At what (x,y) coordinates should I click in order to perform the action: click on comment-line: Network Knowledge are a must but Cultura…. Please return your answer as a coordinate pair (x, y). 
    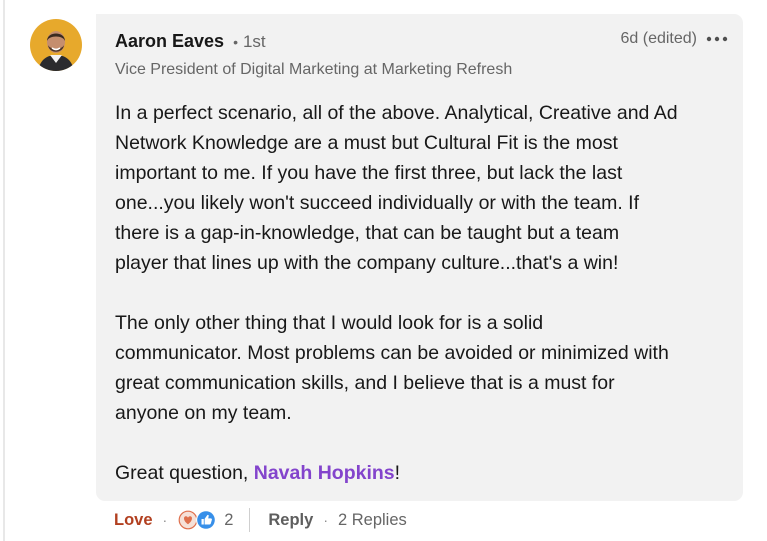
    Looking at the image, I should click on (366, 143).